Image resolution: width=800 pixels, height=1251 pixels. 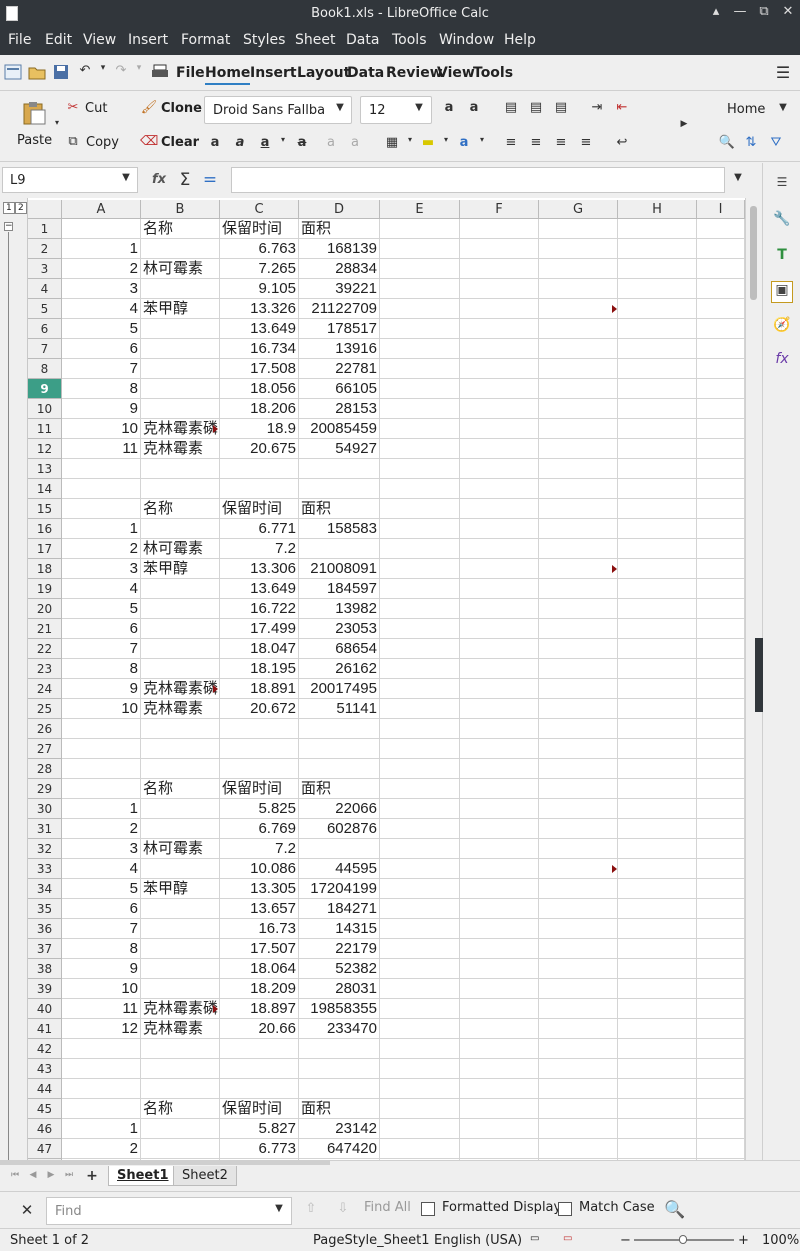 What do you see at coordinates (657, 569) in the screenshot?
I see `cell-h18` at bounding box center [657, 569].